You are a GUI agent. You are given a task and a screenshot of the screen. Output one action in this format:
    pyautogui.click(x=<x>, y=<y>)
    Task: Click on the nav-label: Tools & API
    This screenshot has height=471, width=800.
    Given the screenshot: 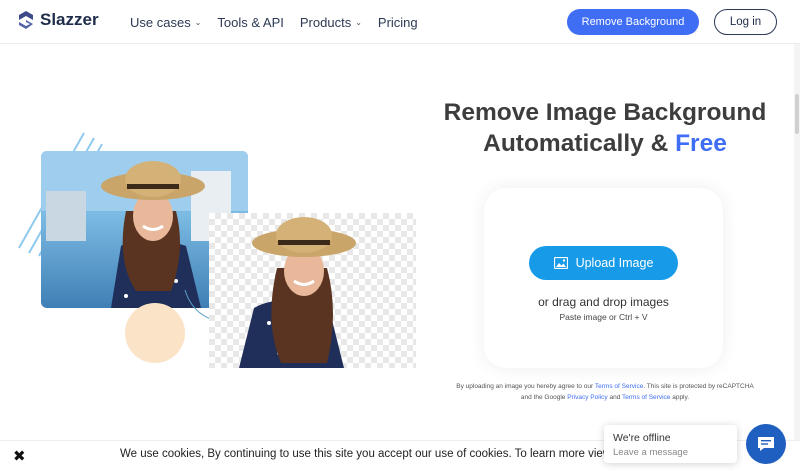 What is the action you would take?
    pyautogui.click(x=250, y=22)
    